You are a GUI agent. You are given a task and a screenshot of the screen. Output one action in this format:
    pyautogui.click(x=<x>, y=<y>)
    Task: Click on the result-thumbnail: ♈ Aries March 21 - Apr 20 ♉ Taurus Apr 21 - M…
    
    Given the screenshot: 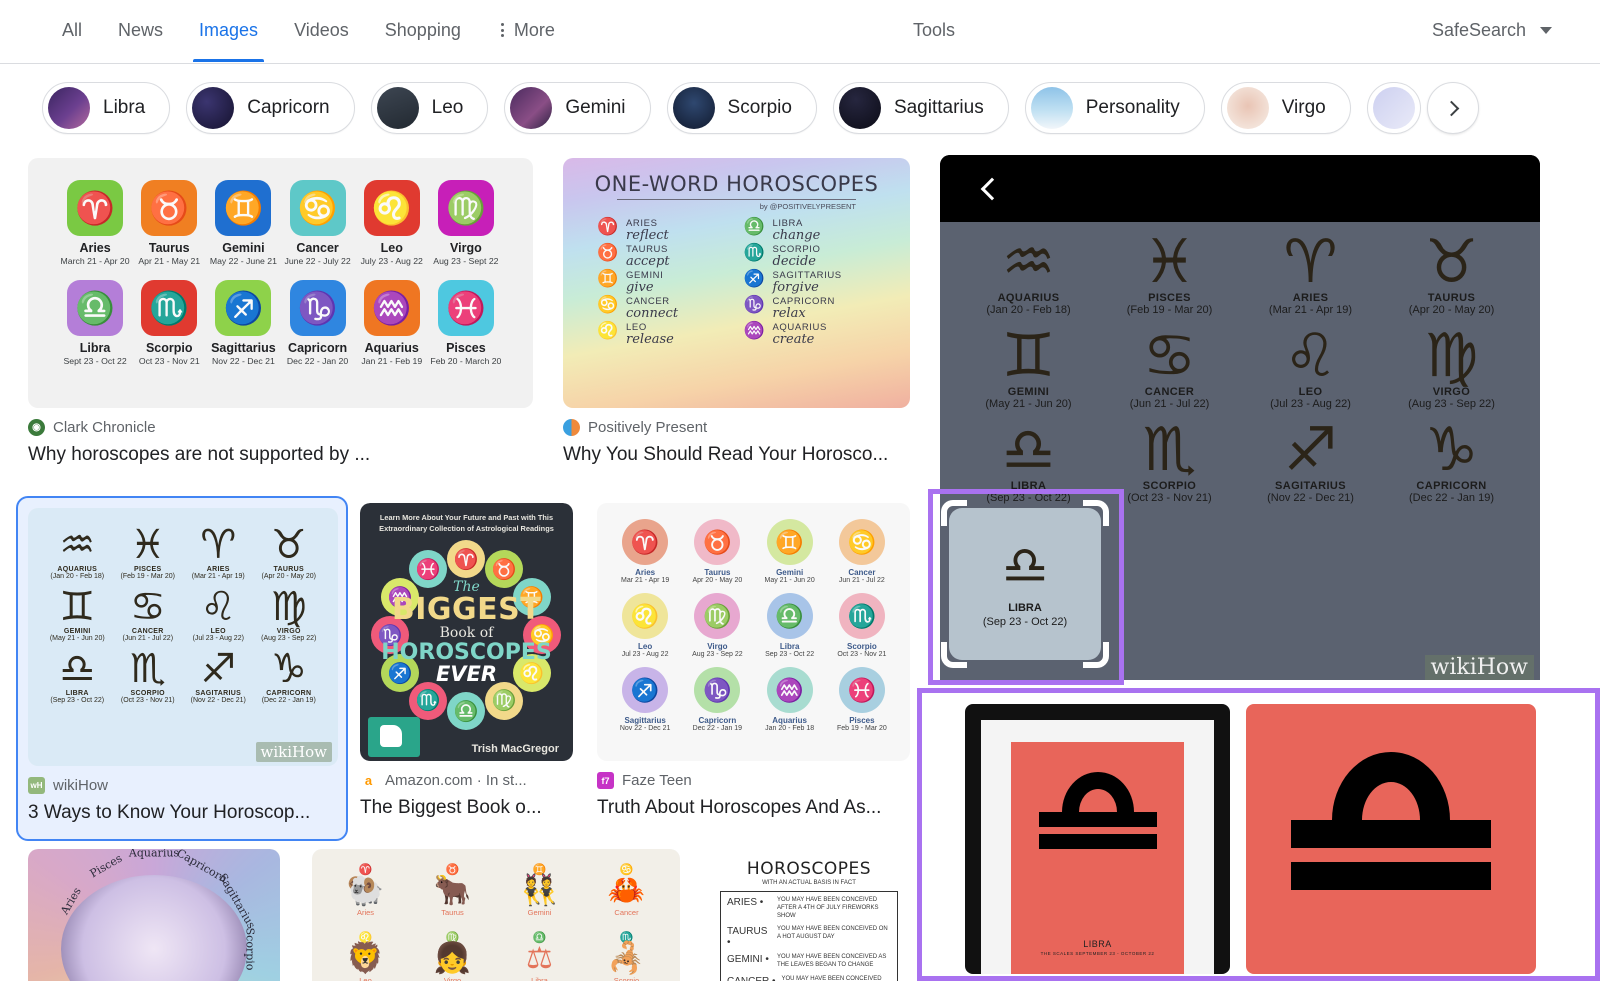 What is the action you would take?
    pyautogui.click(x=280, y=283)
    